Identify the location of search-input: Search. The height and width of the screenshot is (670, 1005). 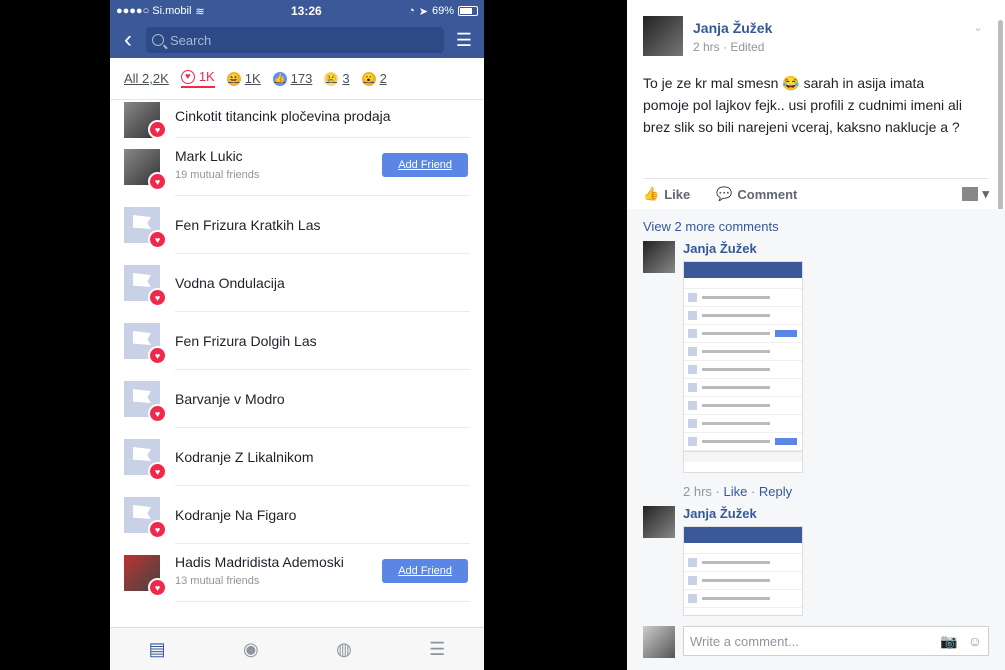
(295, 40).